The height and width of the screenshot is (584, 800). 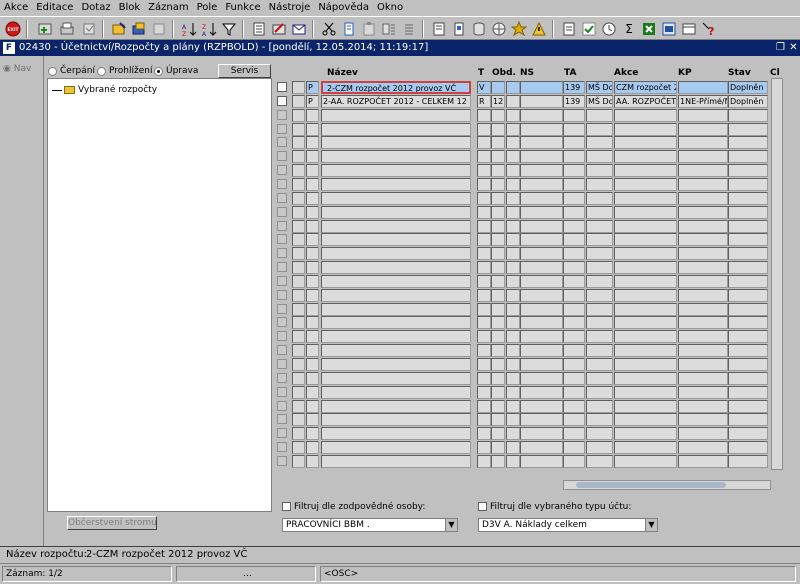 What do you see at coordinates (71, 71) in the screenshot?
I see `mode-radio-cerpani: Čerpání` at bounding box center [71, 71].